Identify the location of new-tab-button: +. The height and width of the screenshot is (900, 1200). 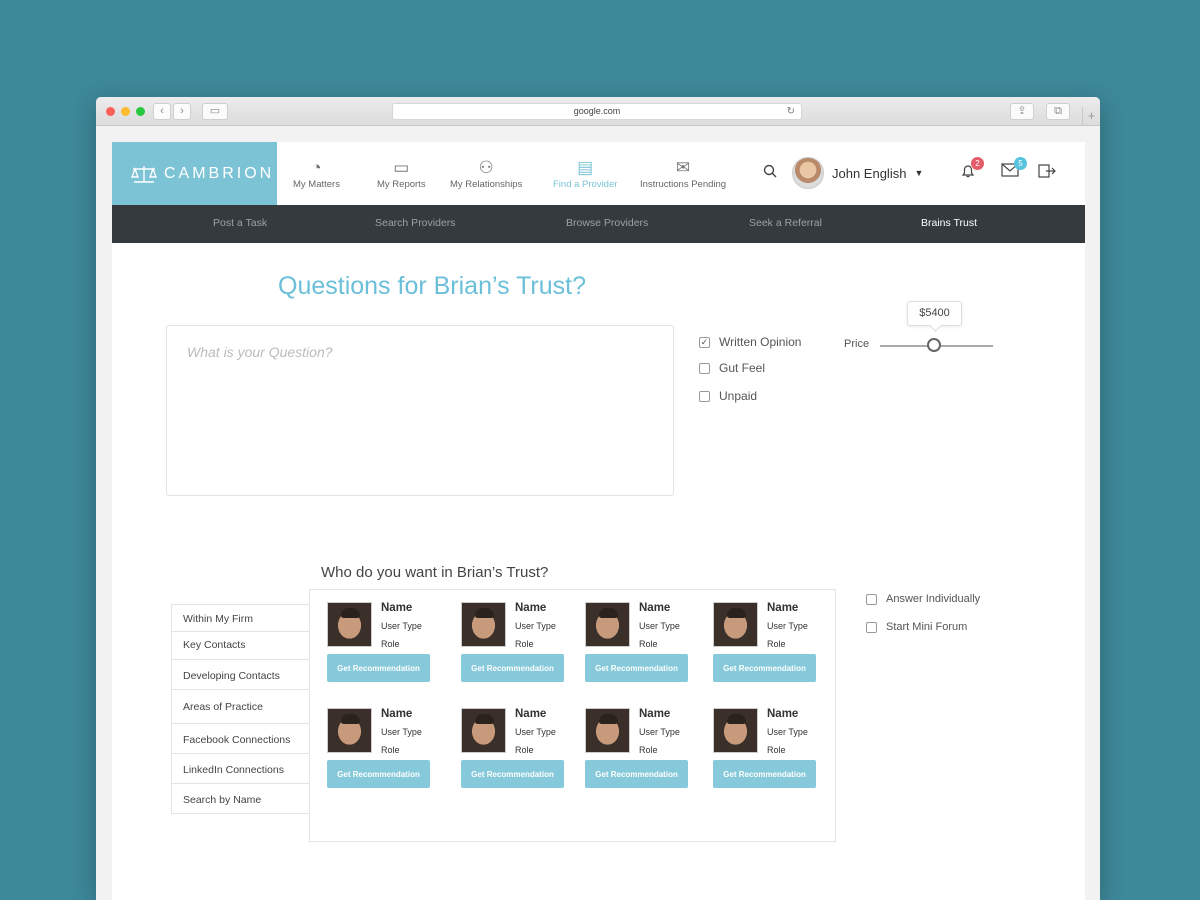
(1091, 116).